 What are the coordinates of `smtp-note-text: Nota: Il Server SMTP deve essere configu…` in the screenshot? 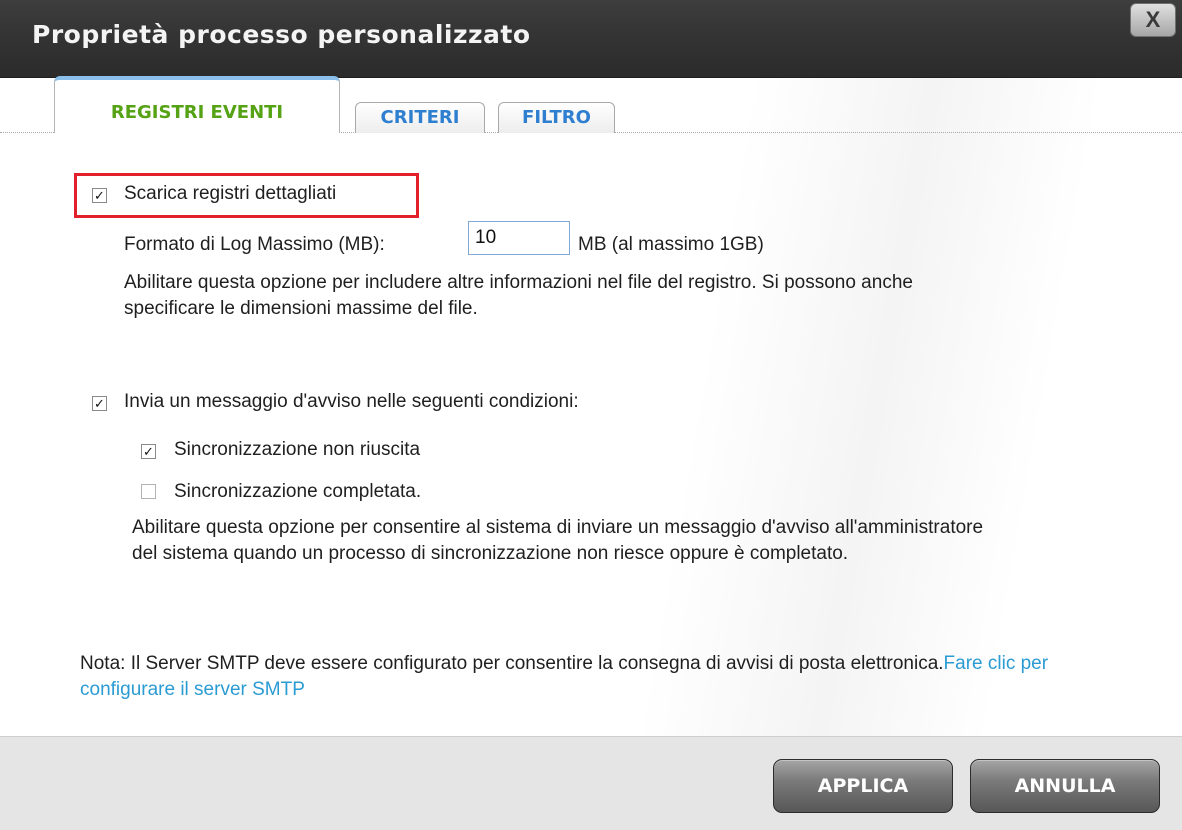 It's located at (512, 663).